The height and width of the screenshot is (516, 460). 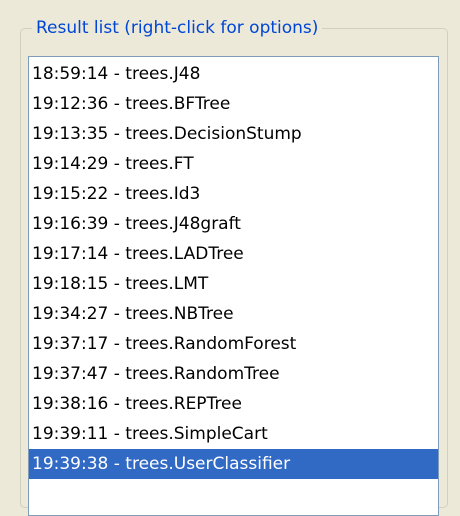 What do you see at coordinates (233, 314) in the screenshot?
I see `list-item: 19:34:27 - trees.NBTree` at bounding box center [233, 314].